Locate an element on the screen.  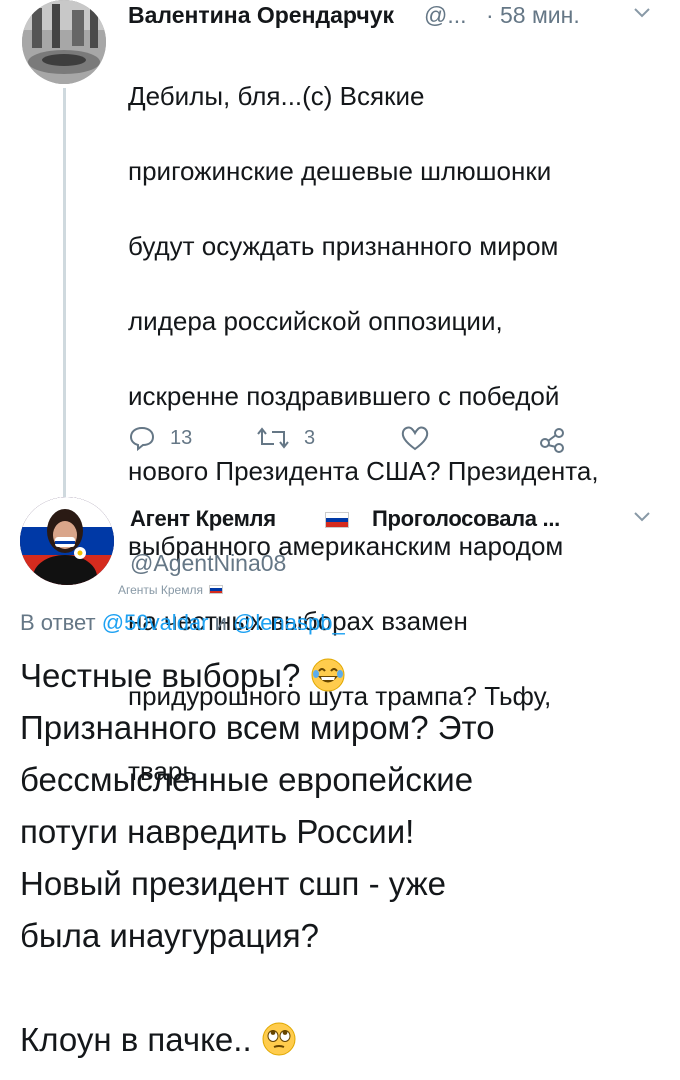
tweet-text-line: будут осуждать признанного миром is located at coordinates (343, 245).